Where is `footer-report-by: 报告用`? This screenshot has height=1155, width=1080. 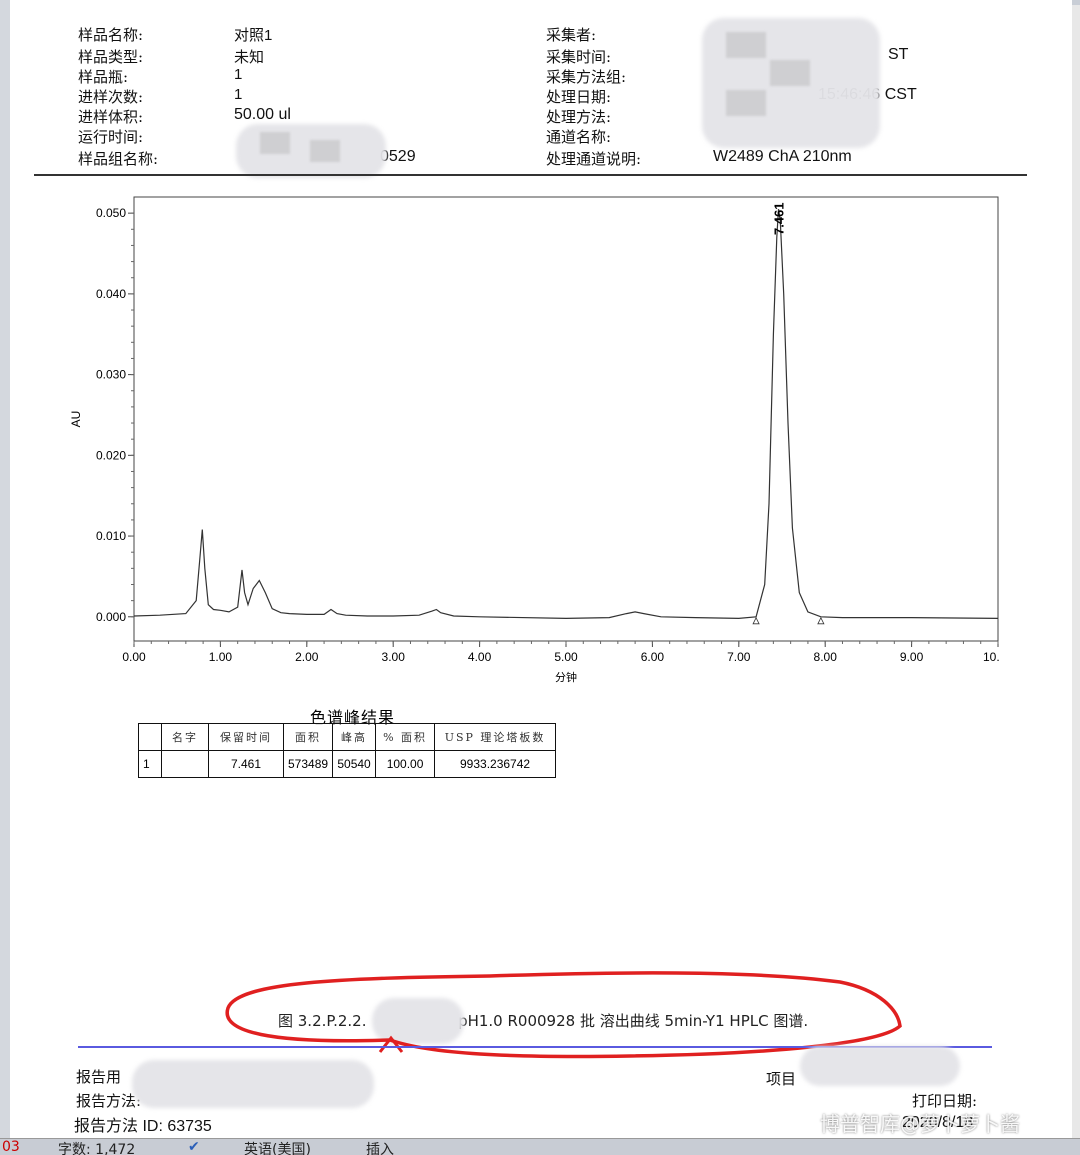
footer-report-by: 报告用 is located at coordinates (99, 1077).